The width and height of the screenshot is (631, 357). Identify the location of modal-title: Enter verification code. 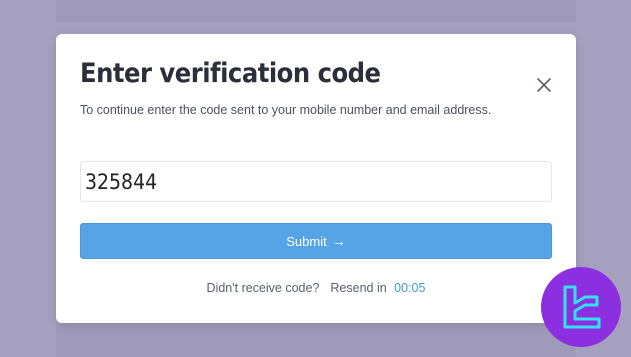
(230, 73).